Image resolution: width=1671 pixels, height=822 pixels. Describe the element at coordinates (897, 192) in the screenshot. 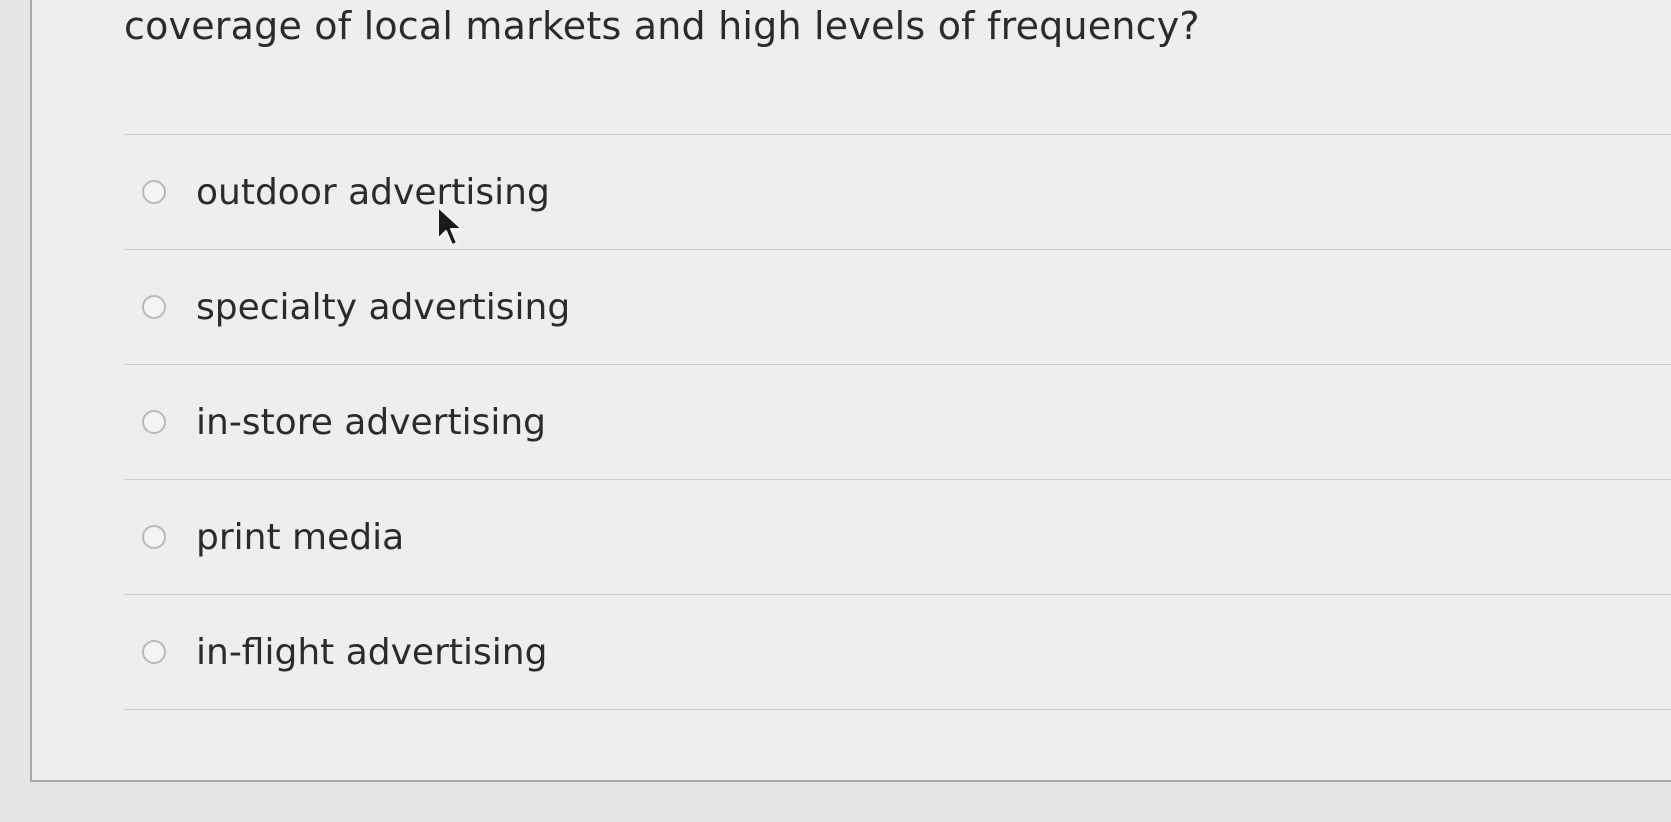

I see `choice-outdoor-advertising: outdoor advertising` at that location.